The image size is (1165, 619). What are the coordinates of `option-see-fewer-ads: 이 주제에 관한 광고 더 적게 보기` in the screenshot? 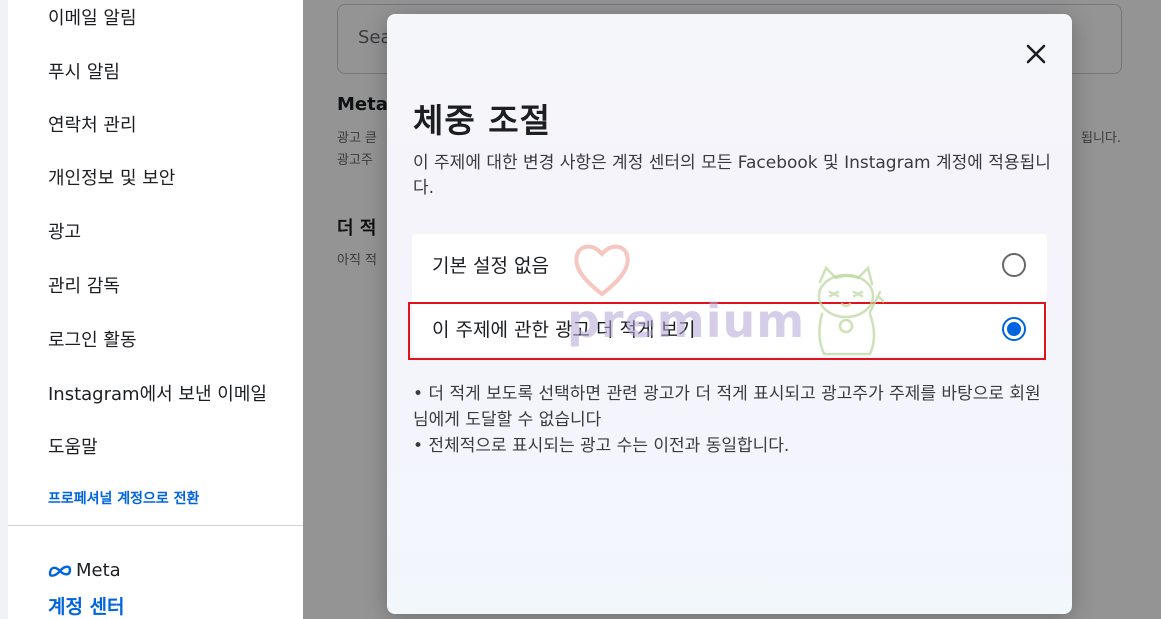 It's located at (729, 328).